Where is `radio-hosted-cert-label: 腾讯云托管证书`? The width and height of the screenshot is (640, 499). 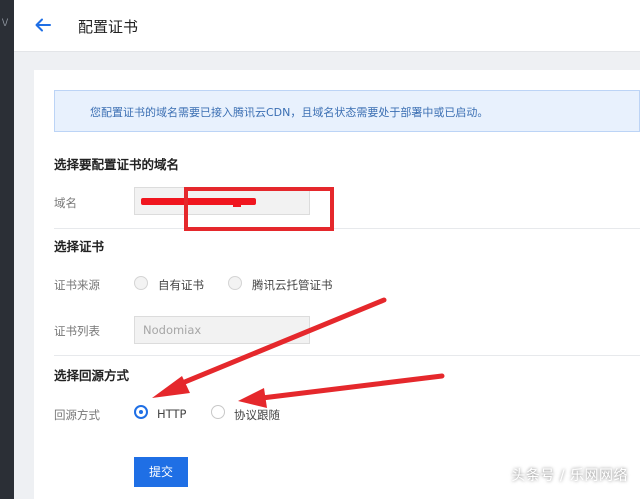 radio-hosted-cert-label: 腾讯云托管证书 is located at coordinates (292, 285).